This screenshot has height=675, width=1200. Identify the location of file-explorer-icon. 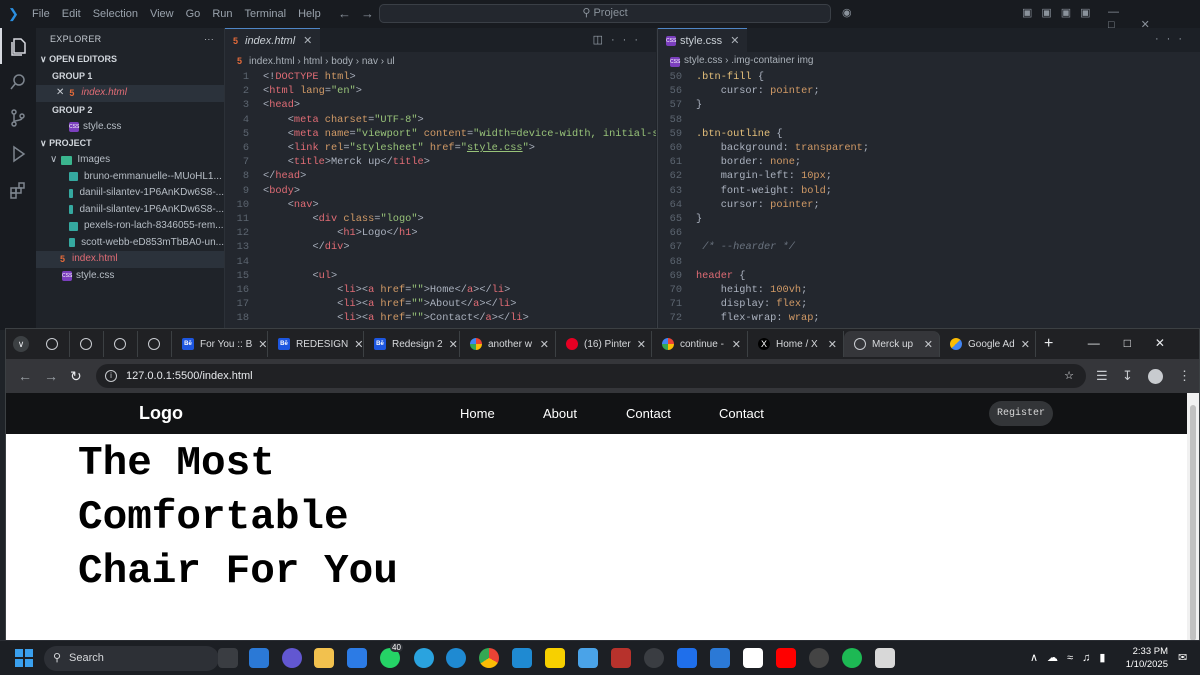
(324, 658).